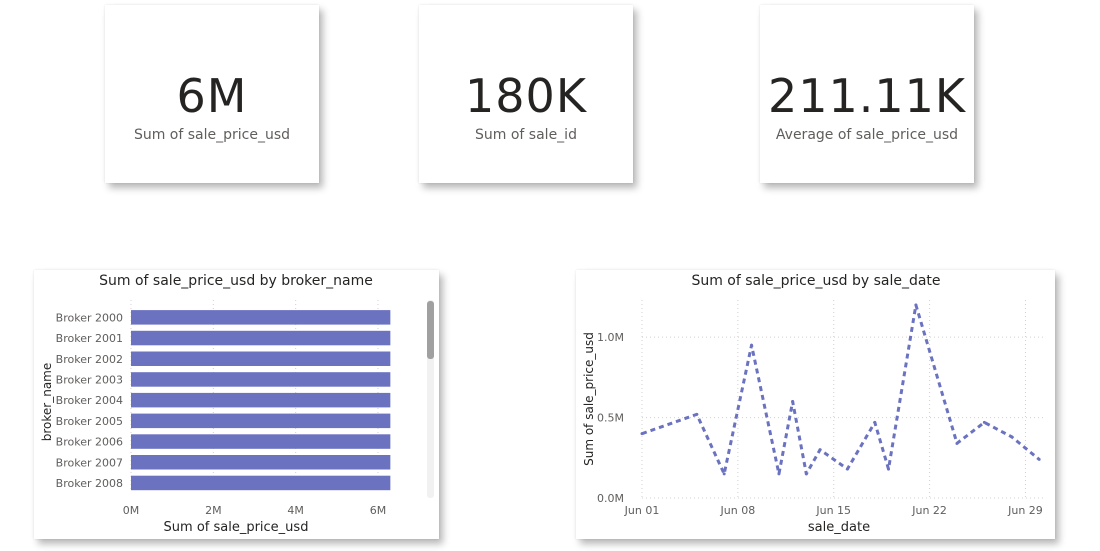  I want to click on y-category-label: Broker 2006, so click(89, 442).